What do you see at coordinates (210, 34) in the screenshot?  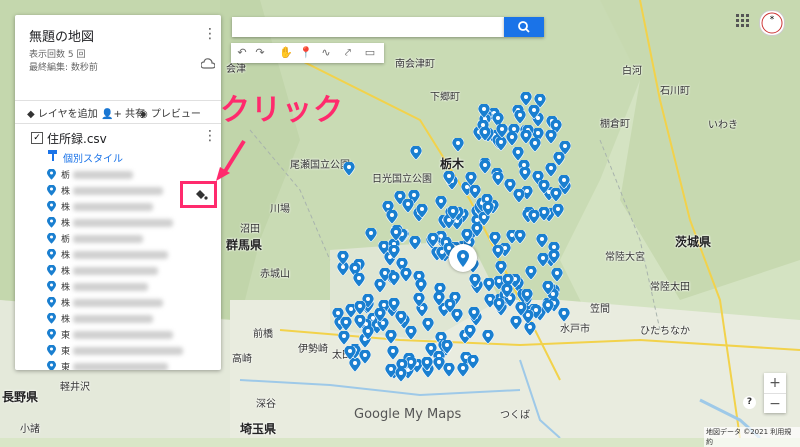 I see `map-options-kebab-icon: ⋮` at bounding box center [210, 34].